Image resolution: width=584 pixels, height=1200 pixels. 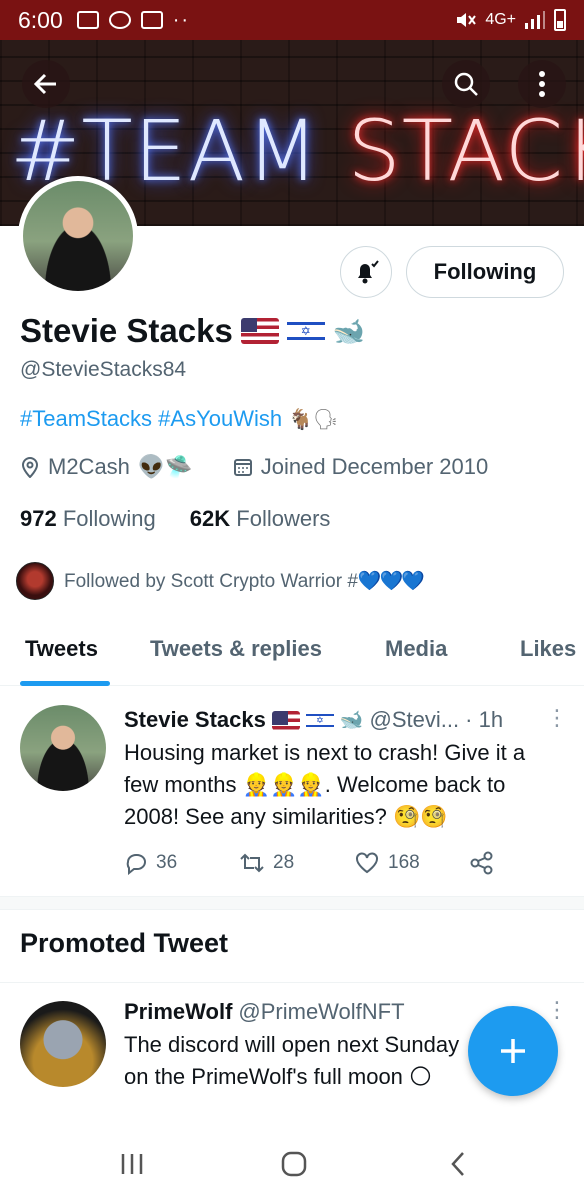 I want to click on heart-icon, so click(x=367, y=863).